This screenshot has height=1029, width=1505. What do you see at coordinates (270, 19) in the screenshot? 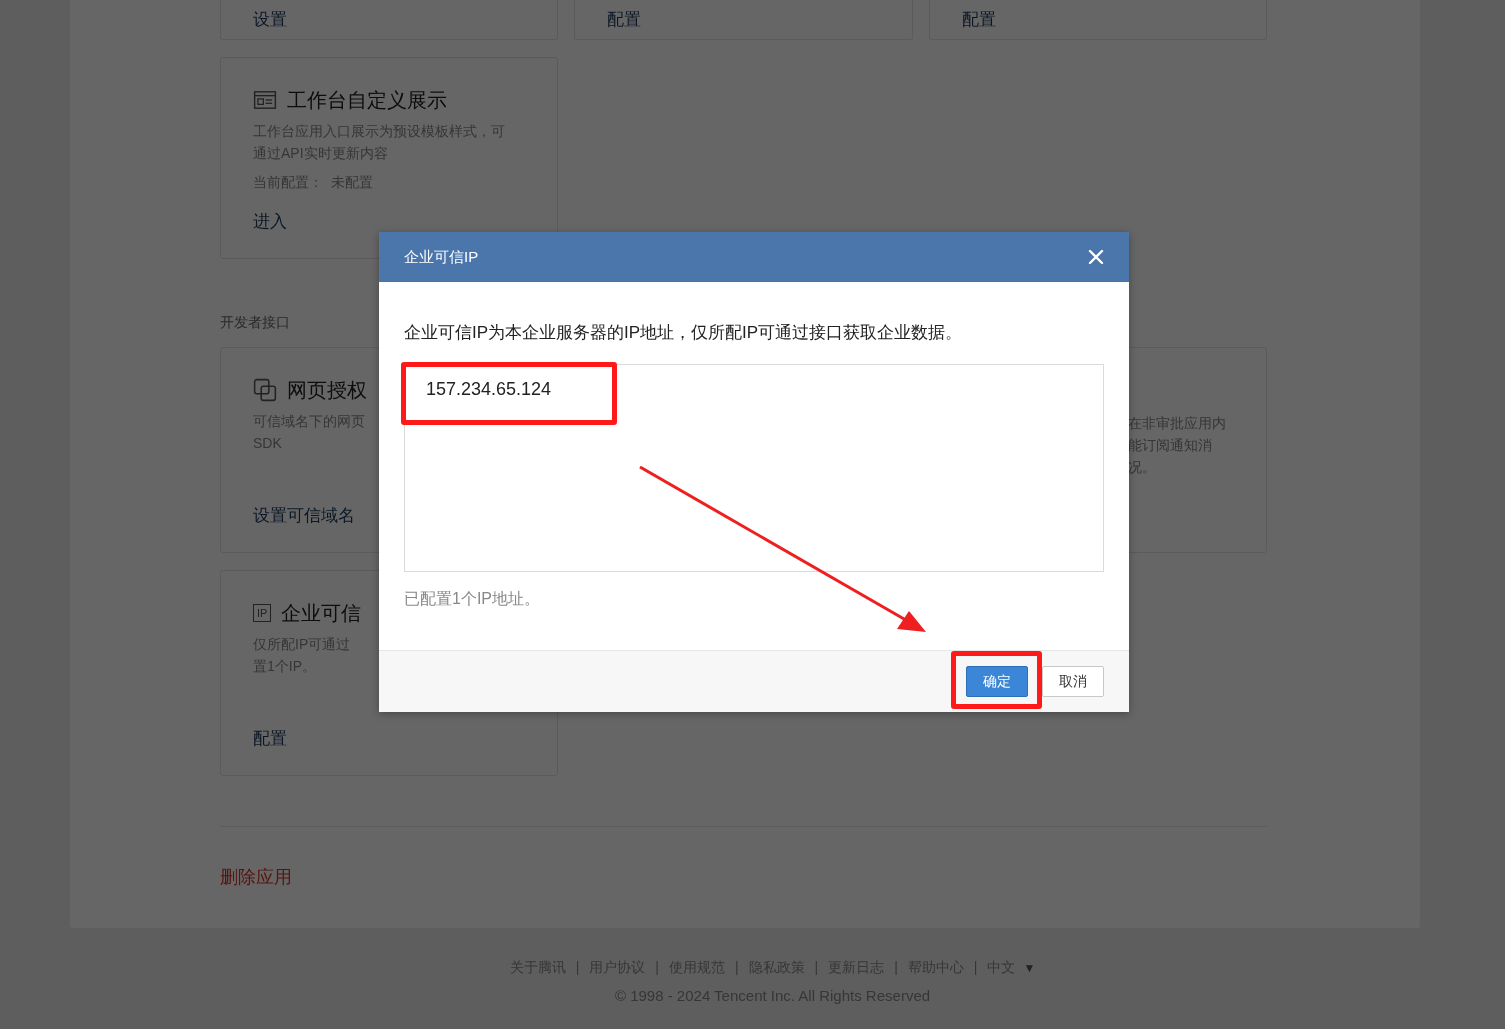
I see `card-link: 设置` at bounding box center [270, 19].